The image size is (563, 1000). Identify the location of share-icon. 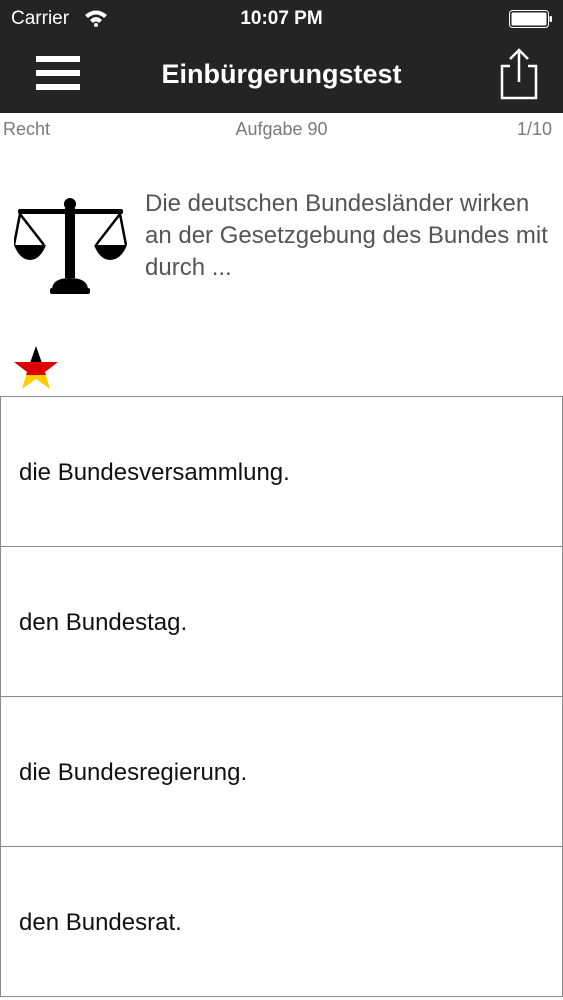
(519, 74).